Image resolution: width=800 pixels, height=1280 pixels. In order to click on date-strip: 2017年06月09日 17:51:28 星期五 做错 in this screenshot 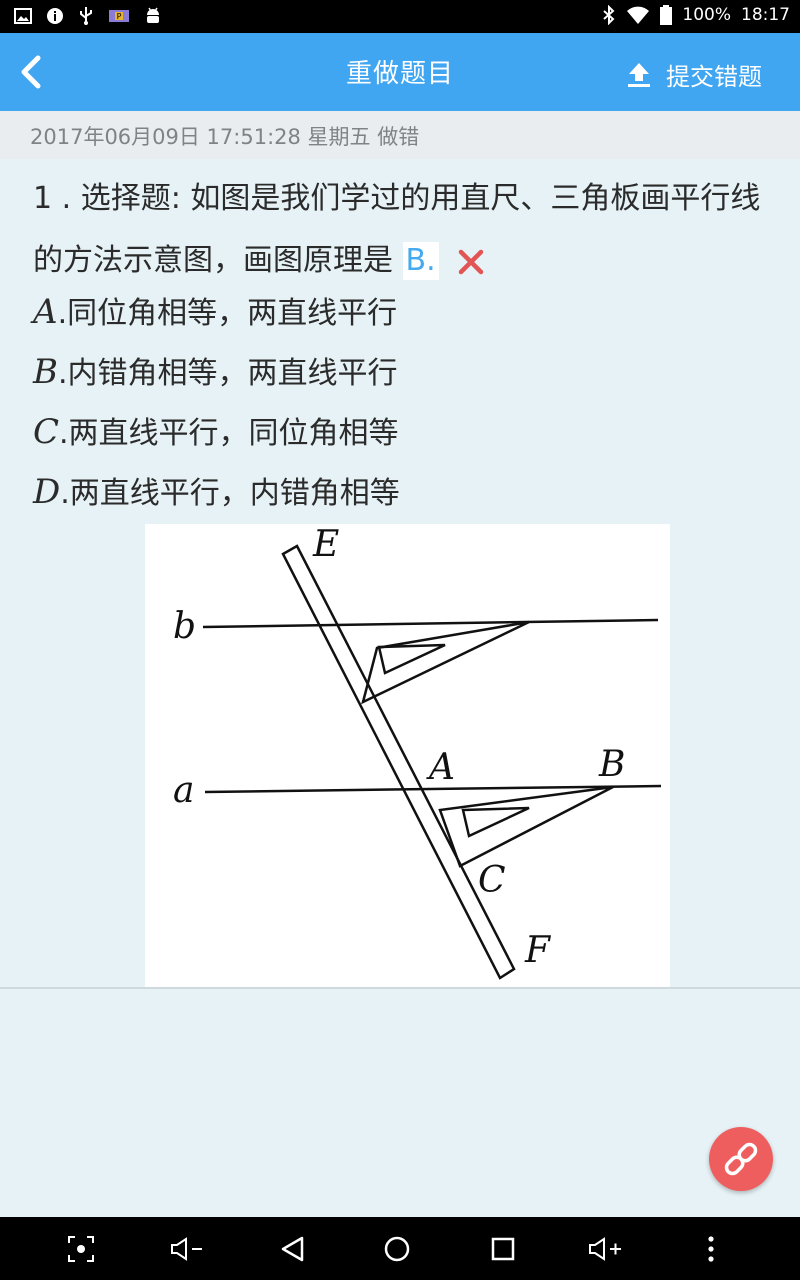, I will do `click(400, 135)`.